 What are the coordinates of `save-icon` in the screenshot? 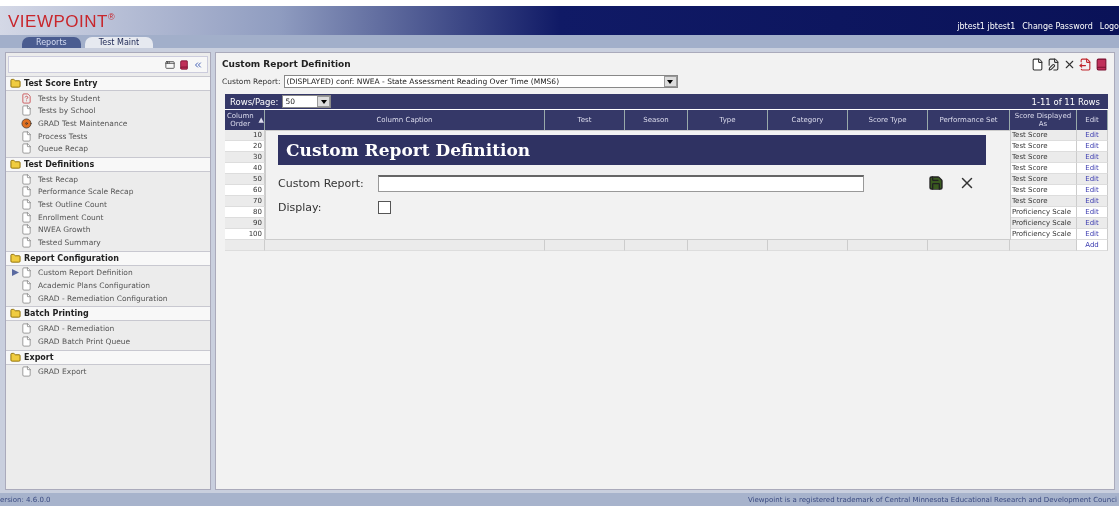 It's located at (936, 183).